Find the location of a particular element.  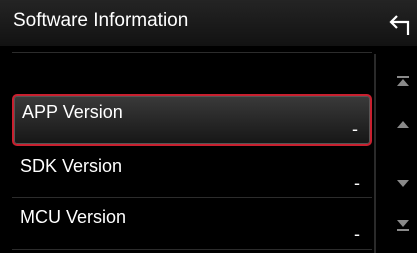

scroll-up-button is located at coordinates (403, 125).